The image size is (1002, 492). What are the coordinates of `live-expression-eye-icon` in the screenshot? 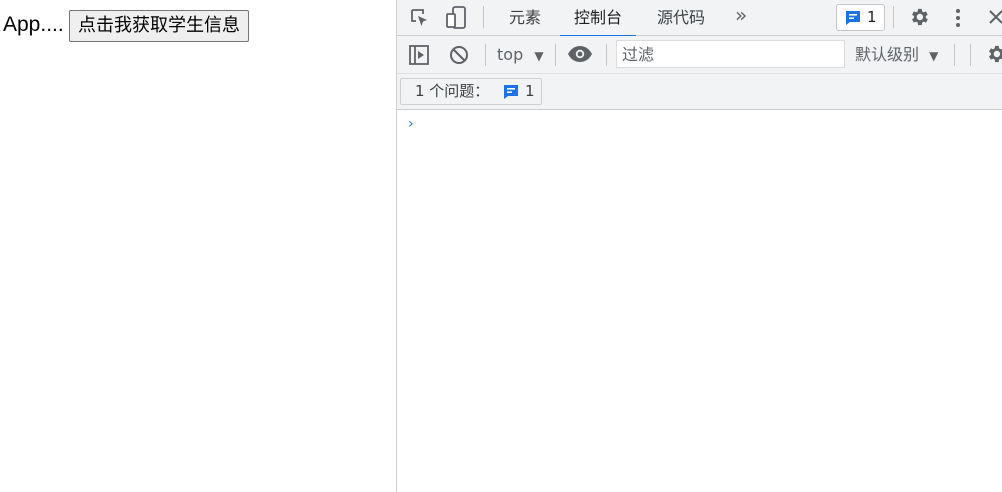 It's located at (580, 54).